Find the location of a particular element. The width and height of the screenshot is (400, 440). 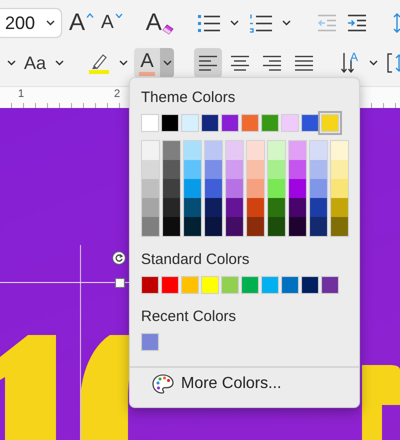

indent-icon is located at coordinates (356, 23).